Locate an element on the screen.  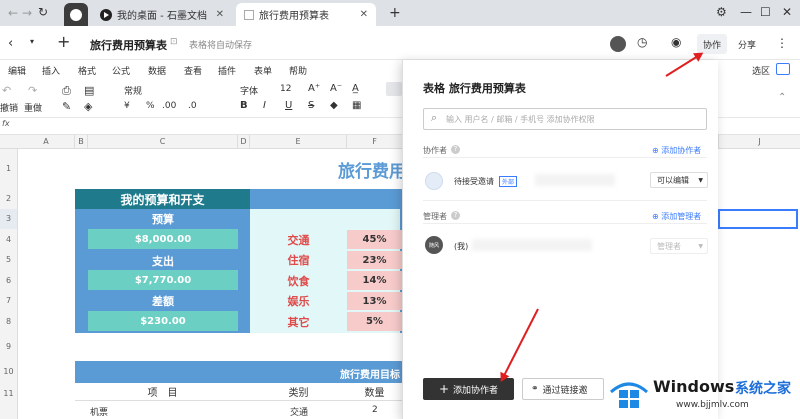
underline-icon: U is located at coordinates (288, 105).